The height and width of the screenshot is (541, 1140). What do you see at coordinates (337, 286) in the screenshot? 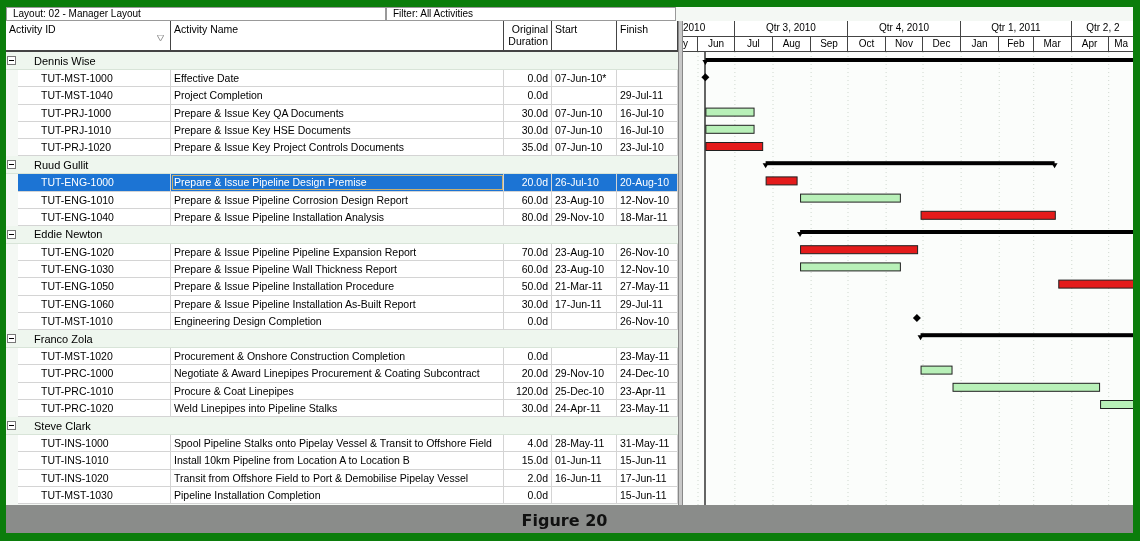
I see `activity-name-cell: Prepare & Issue Pipeline Installation Procedure` at bounding box center [337, 286].